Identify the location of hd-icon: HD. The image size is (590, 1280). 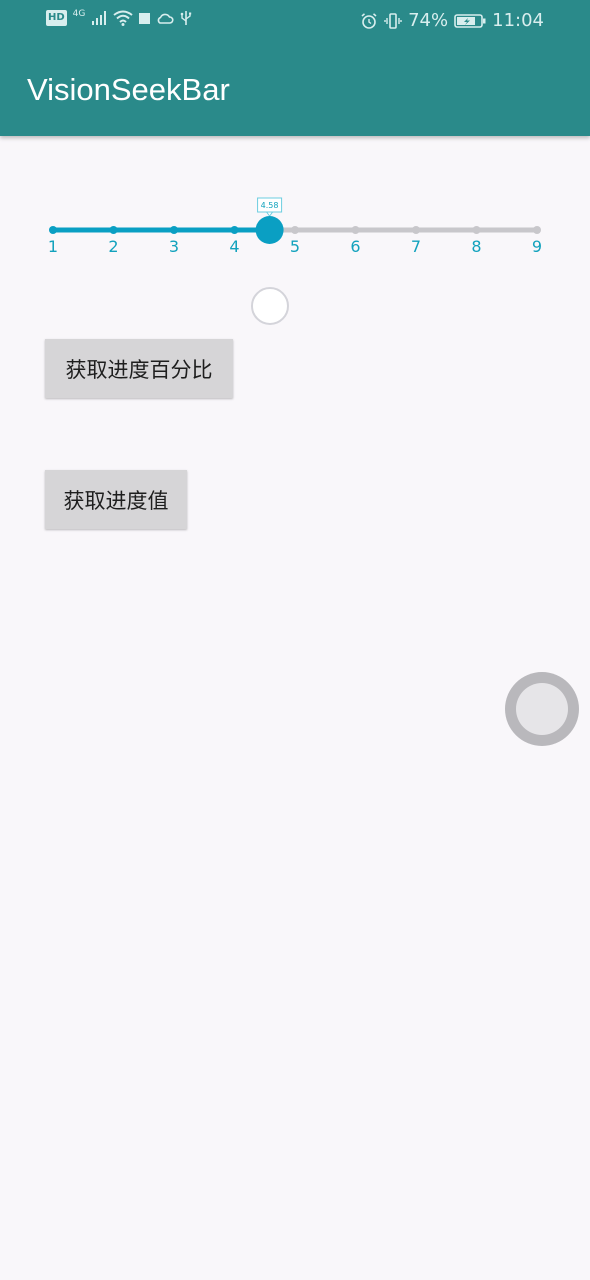
(56, 18).